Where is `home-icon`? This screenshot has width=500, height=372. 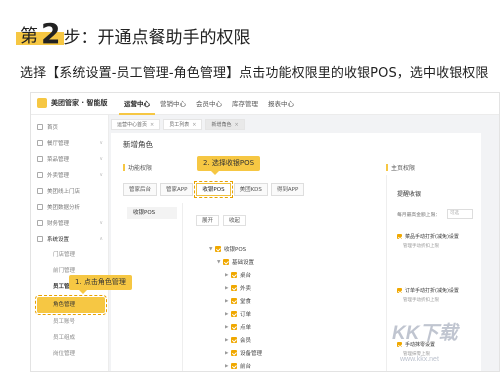
home-icon is located at coordinates (40, 127).